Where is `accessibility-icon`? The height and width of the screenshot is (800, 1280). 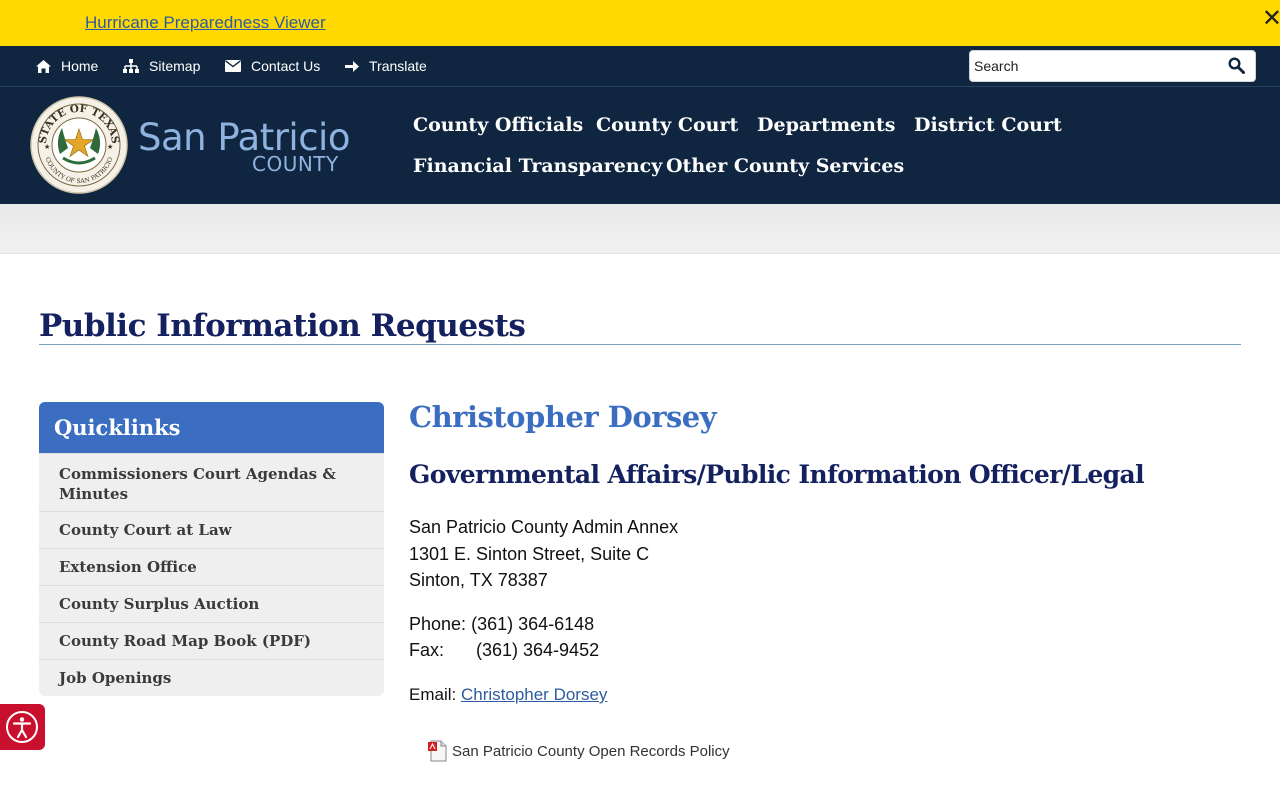
accessibility-icon is located at coordinates (22, 727).